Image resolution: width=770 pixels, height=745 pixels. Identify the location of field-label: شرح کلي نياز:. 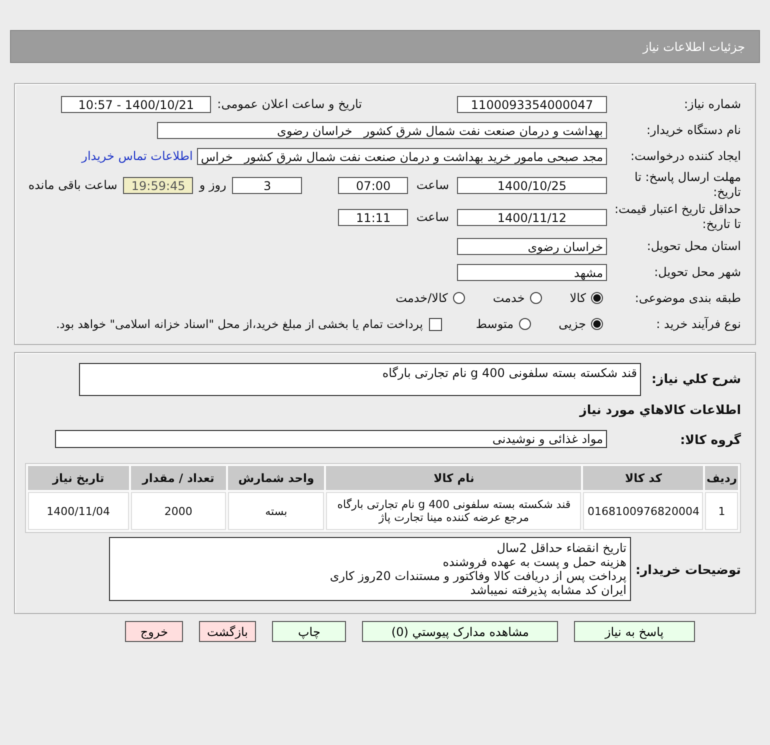
(695, 378).